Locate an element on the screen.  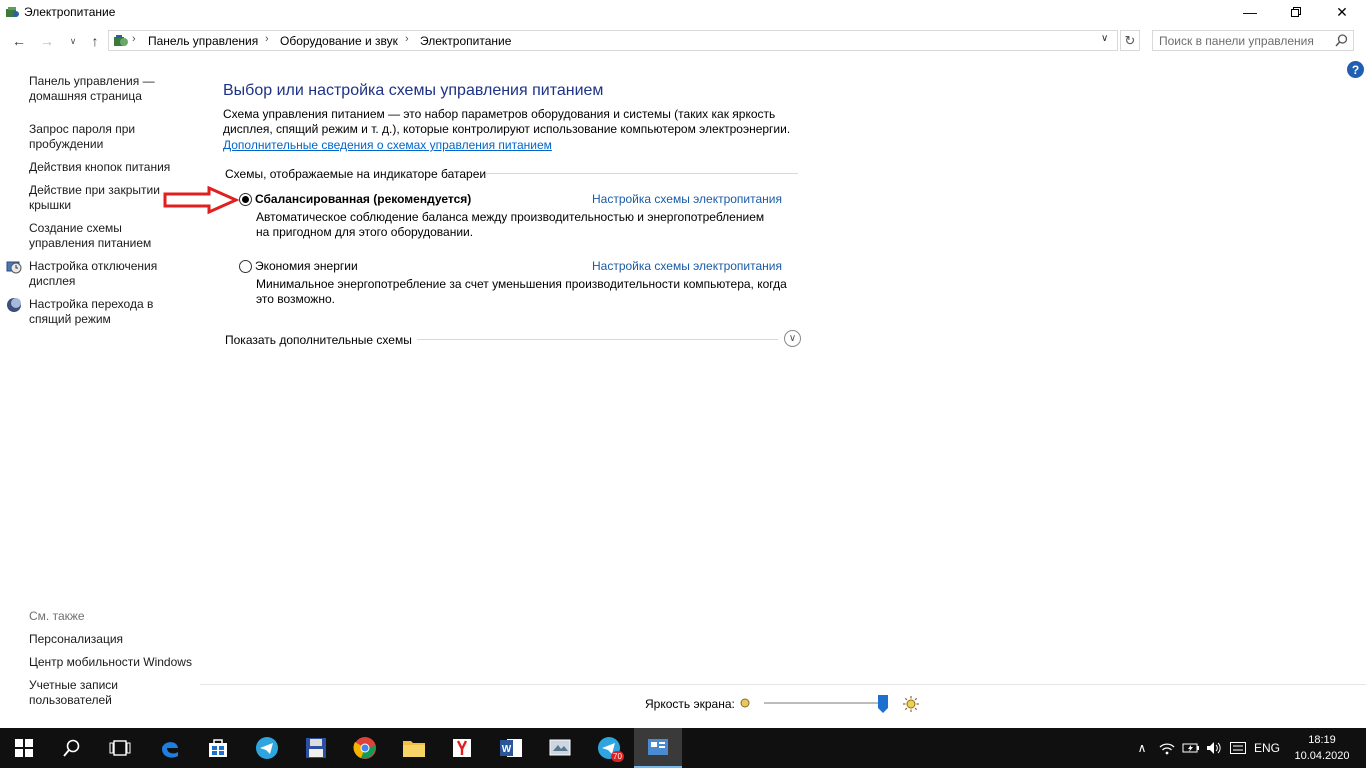
keyboard-icon is located at coordinates (1238, 748).